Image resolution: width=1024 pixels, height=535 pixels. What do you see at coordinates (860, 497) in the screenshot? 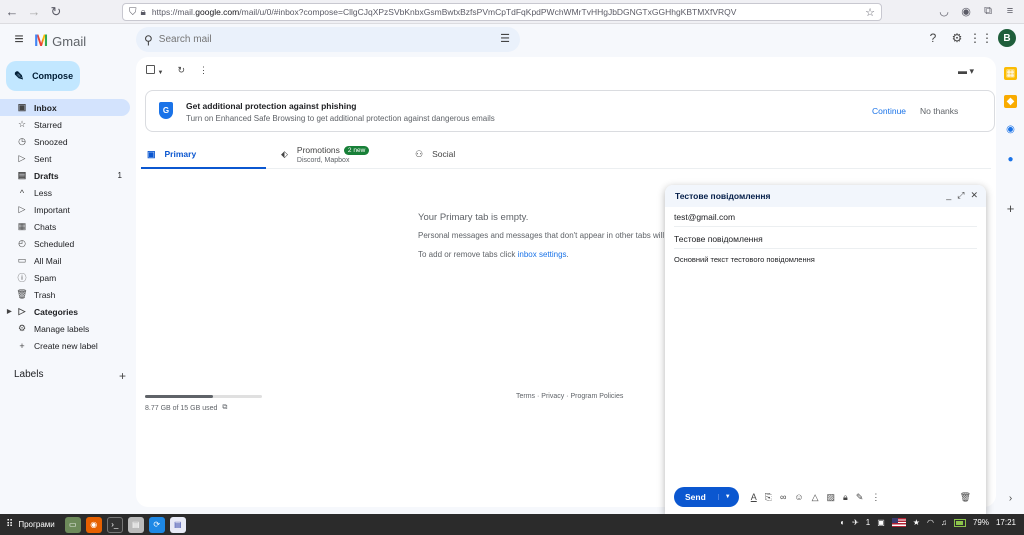
I see `signature-pen-icon: ✎` at bounding box center [860, 497].